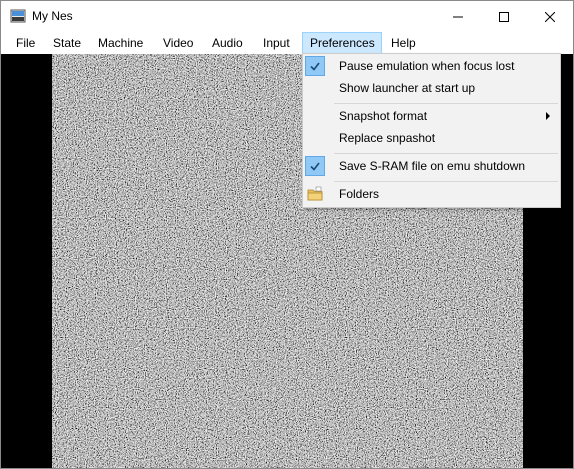 The image size is (574, 469). Describe the element at coordinates (315, 193) in the screenshot. I see `folder-icon` at that location.